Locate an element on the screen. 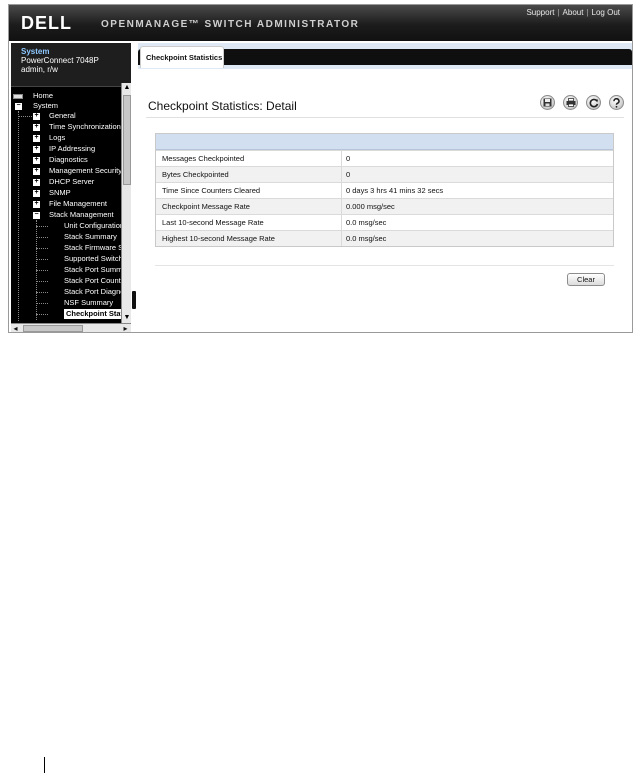  top-links: Support | About | Log Out is located at coordinates (573, 12).